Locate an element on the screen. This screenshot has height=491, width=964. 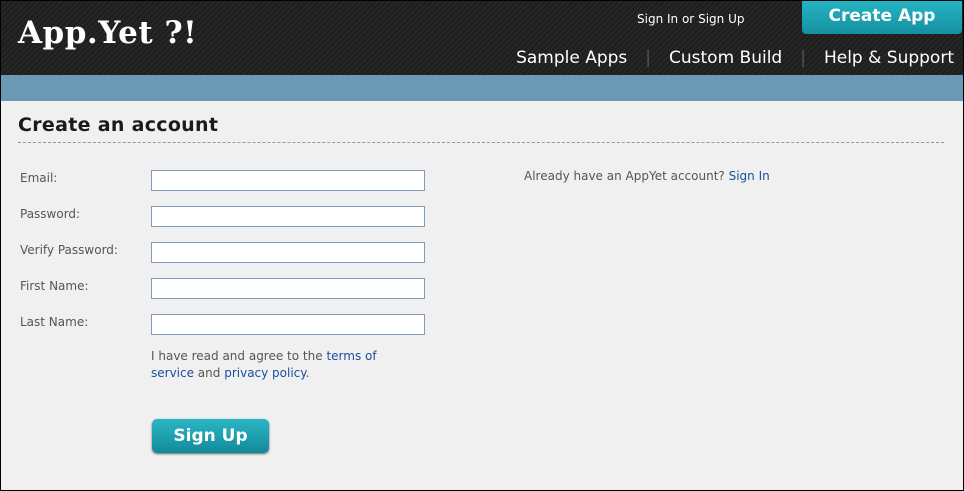
terms-suffix: . is located at coordinates (307, 373).